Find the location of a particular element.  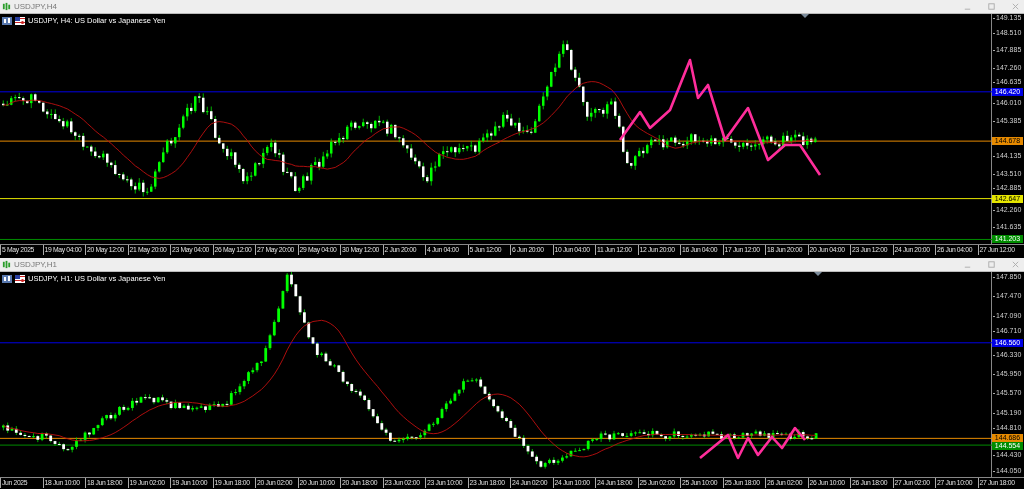

window-title: USDJPY,H4 is located at coordinates (35, 6).